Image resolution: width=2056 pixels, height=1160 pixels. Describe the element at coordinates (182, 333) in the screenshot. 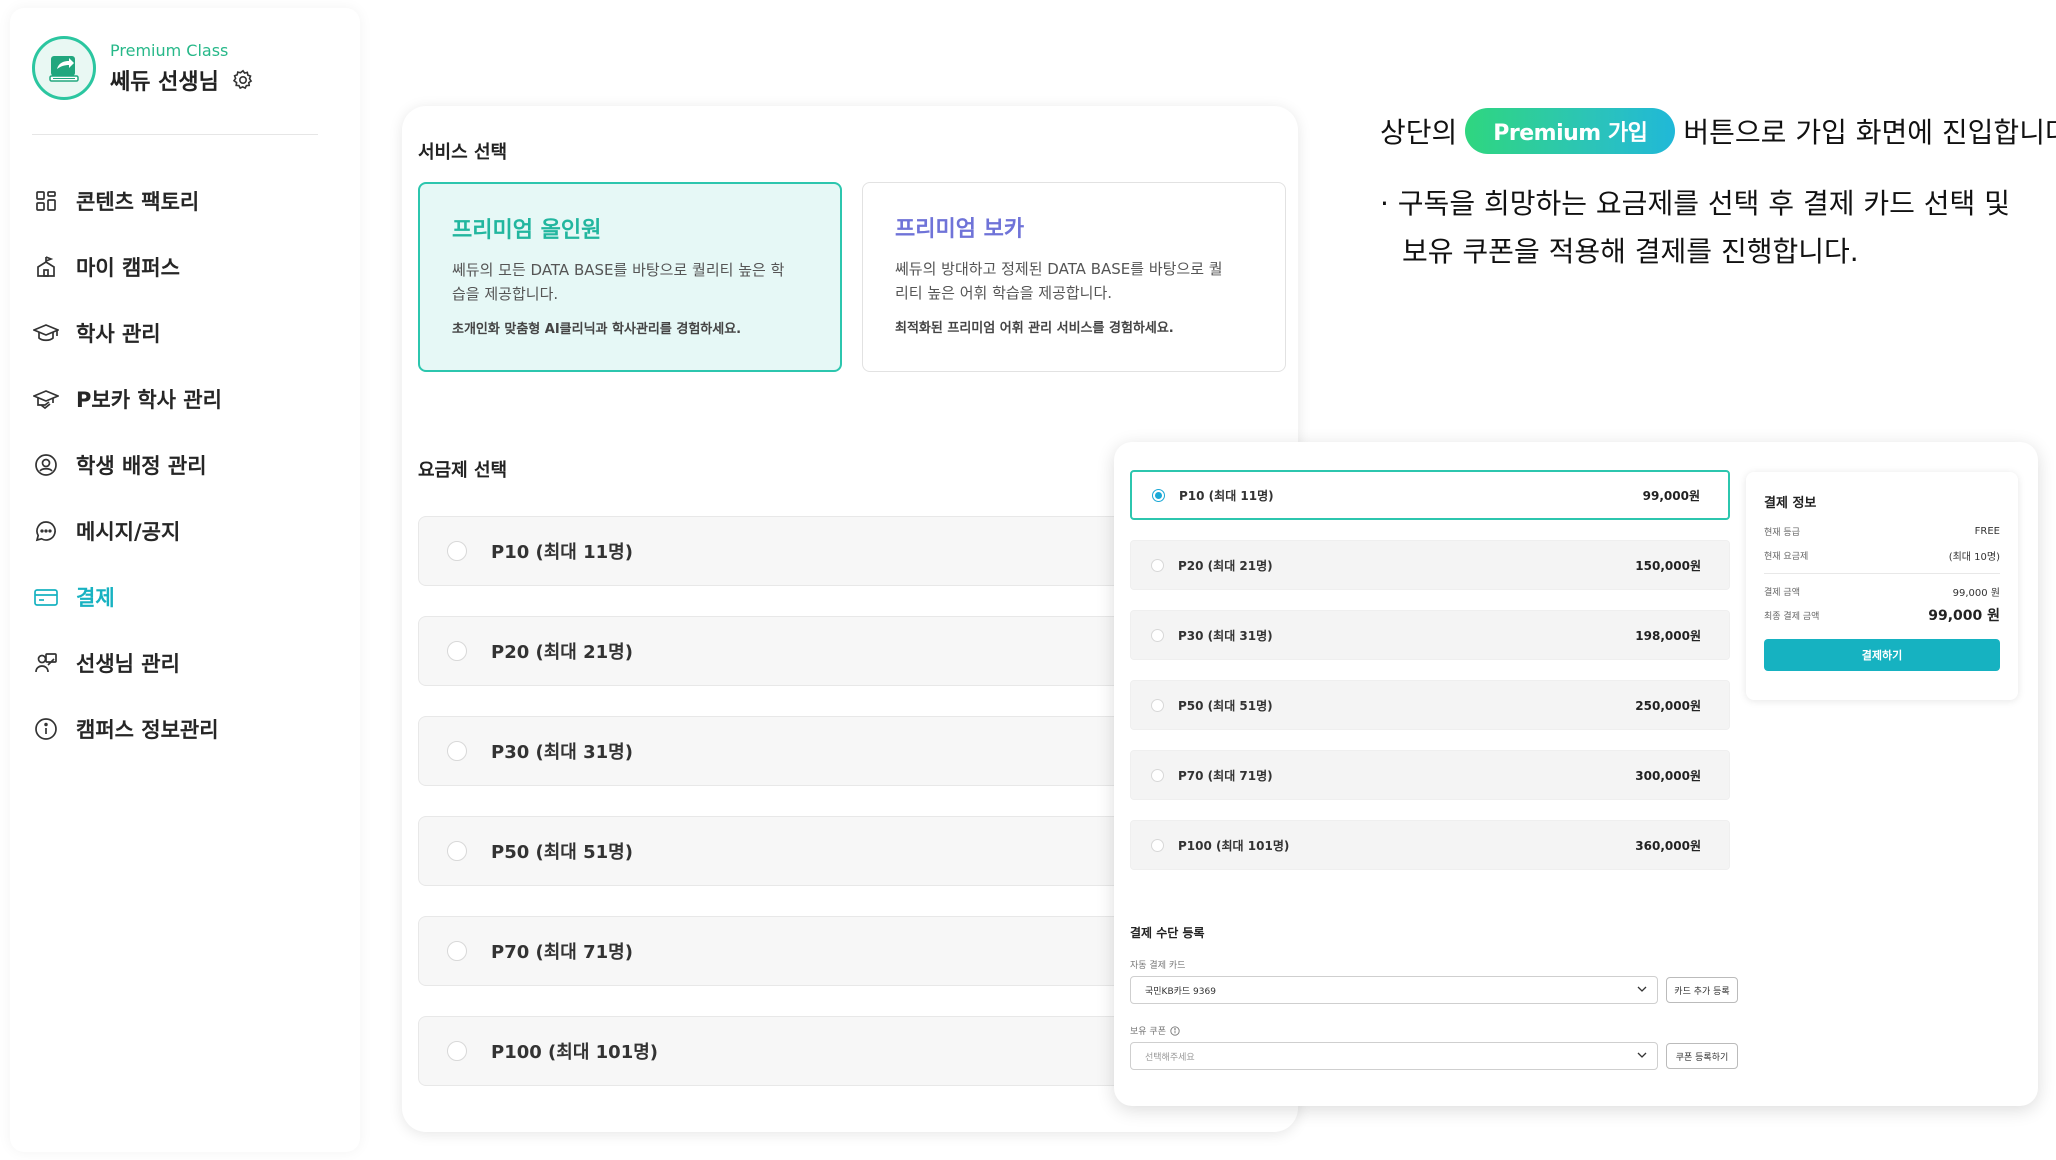

I see `sidebar-item-academic: 학사 관리` at that location.